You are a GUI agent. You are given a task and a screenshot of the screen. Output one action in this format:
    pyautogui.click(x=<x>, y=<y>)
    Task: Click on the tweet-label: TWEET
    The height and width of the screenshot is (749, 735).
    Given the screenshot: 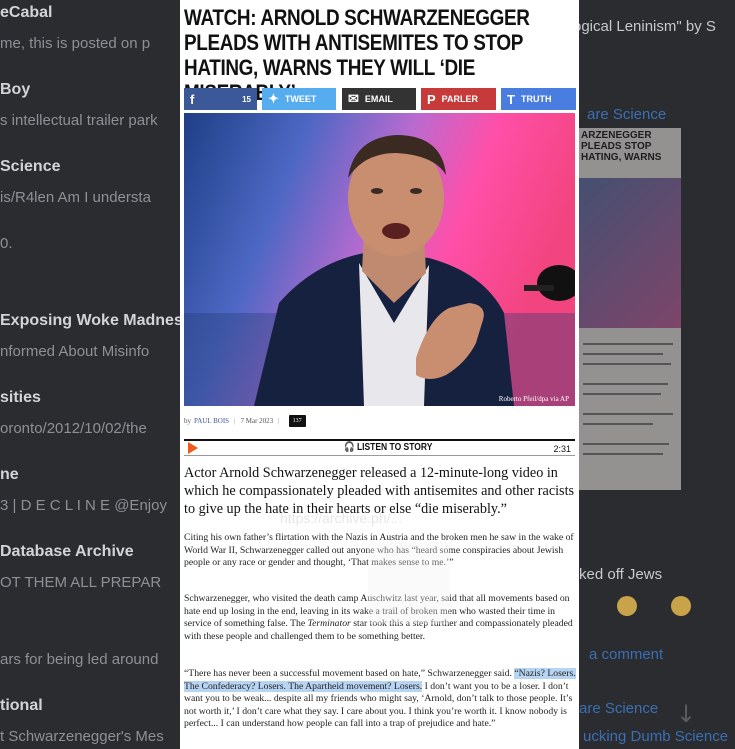 What is the action you would take?
    pyautogui.click(x=300, y=99)
    